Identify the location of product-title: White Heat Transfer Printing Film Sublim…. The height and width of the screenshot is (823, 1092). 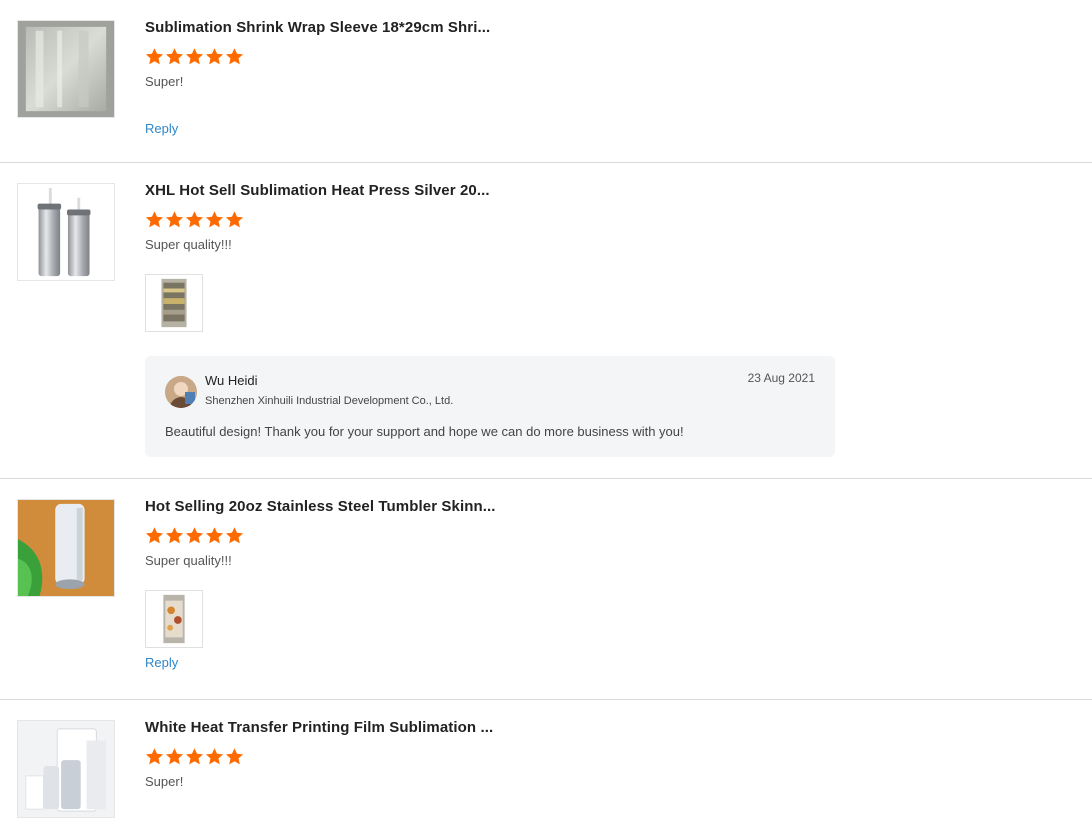
(618, 728).